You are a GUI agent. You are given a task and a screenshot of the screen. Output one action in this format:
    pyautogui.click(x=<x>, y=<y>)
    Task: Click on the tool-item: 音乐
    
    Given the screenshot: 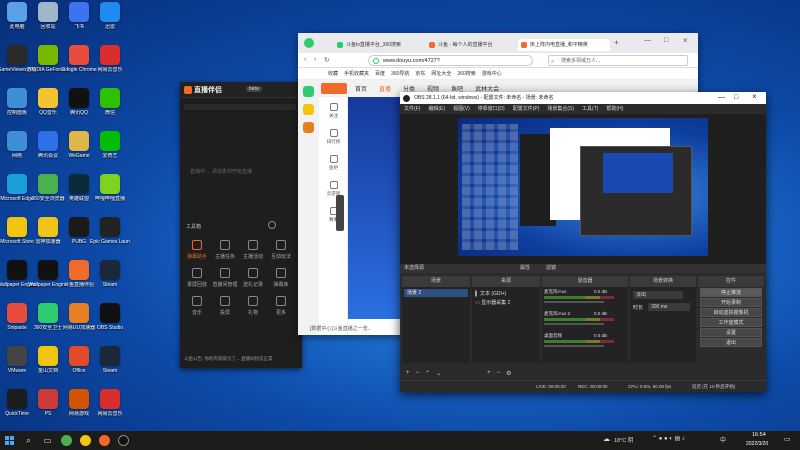 What is the action you would take?
    pyautogui.click(x=197, y=306)
    